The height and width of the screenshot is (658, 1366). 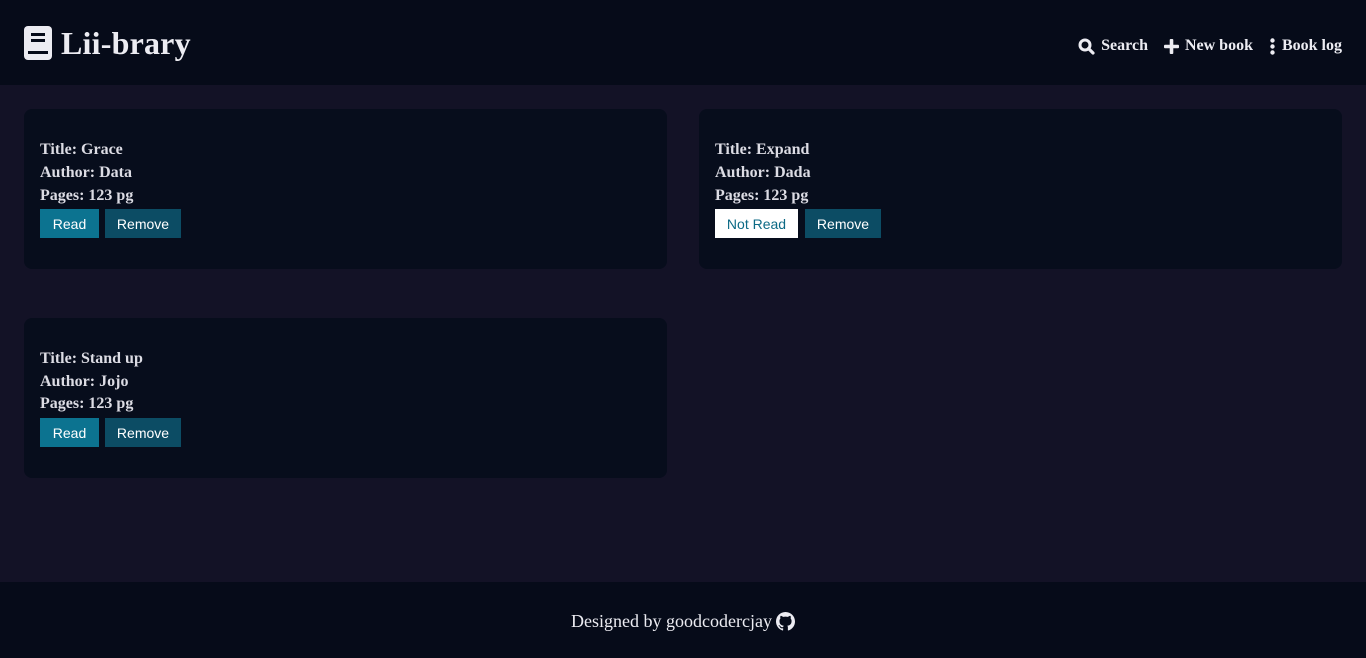 I want to click on app-title: Lii-brary, so click(x=126, y=43).